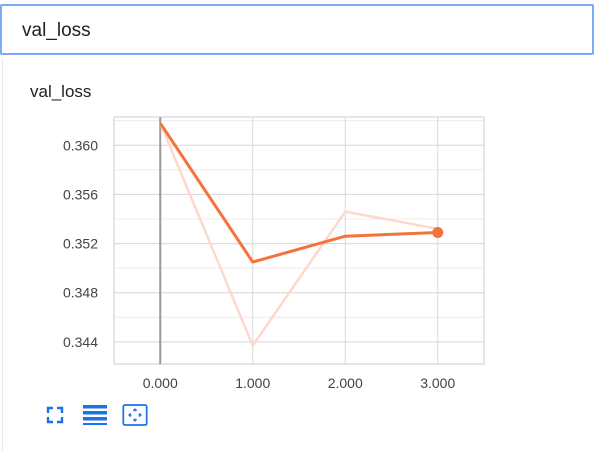 This screenshot has height=451, width=594. What do you see at coordinates (437, 383) in the screenshot?
I see `x-tick-label: 3.000` at bounding box center [437, 383].